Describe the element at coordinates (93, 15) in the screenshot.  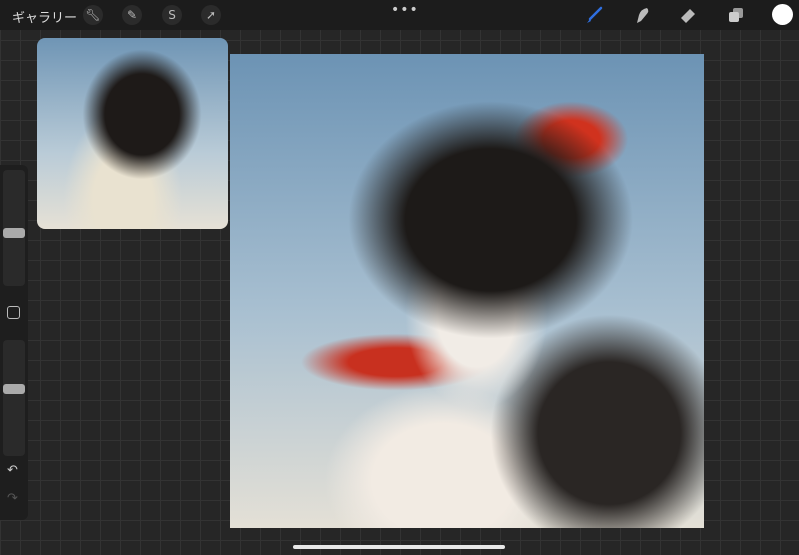
I see `wrench-icon: 🔧︎` at that location.